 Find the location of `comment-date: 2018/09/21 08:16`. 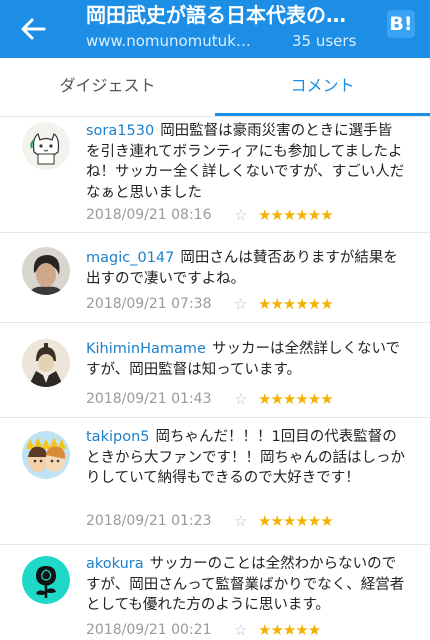

comment-date: 2018/09/21 08:16 is located at coordinates (149, 215).